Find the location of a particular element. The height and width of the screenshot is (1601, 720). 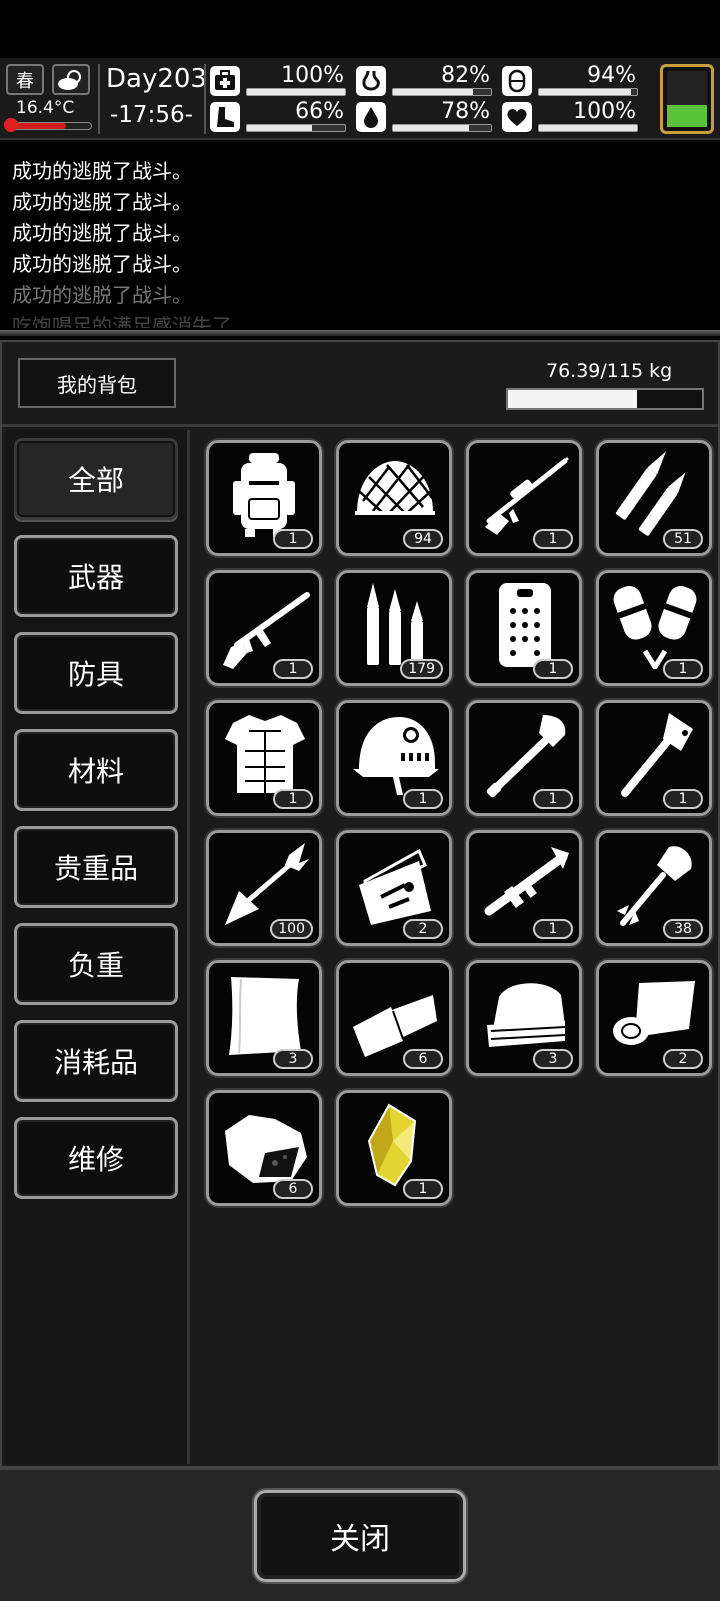

category-tab: 防具 is located at coordinates (96, 673).